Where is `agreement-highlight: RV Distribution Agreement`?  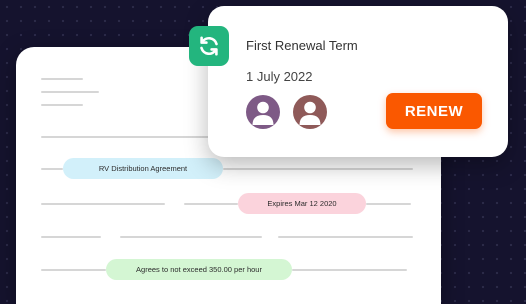
agreement-highlight: RV Distribution Agreement is located at coordinates (143, 168).